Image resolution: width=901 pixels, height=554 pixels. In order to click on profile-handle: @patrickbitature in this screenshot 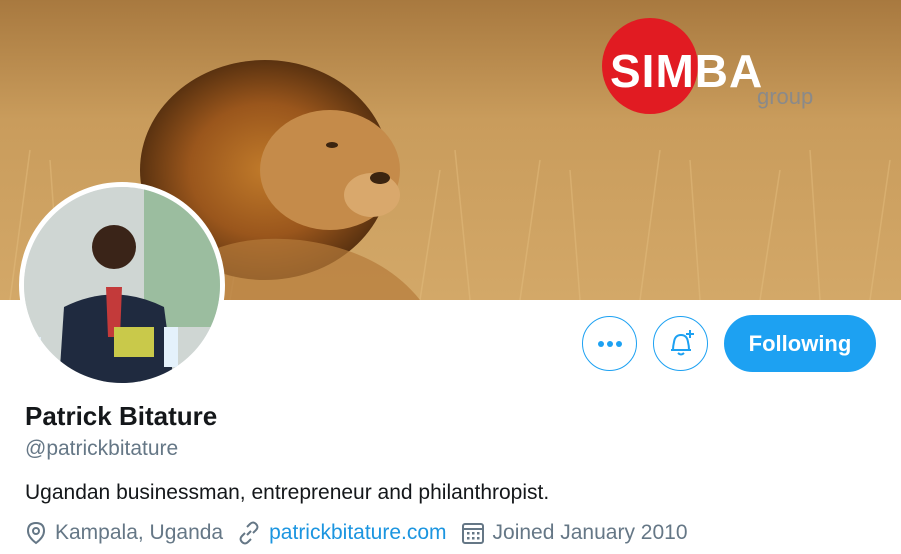, I will do `click(102, 448)`.